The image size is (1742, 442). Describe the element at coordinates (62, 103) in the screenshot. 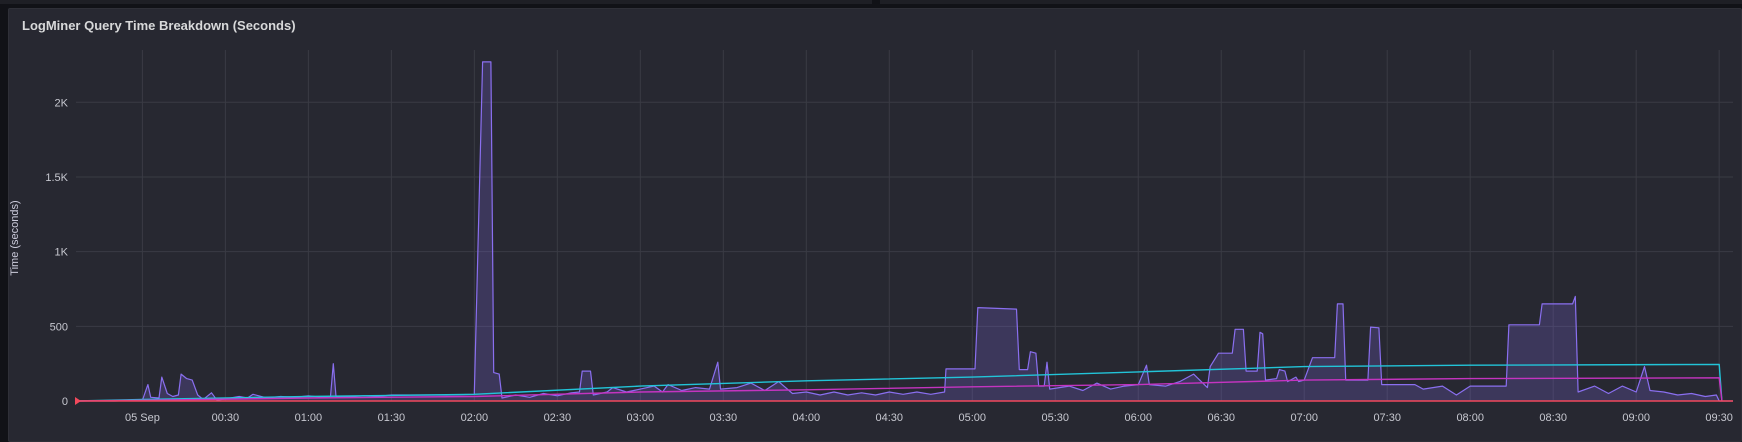

I see `y-tick-label: 2K` at that location.